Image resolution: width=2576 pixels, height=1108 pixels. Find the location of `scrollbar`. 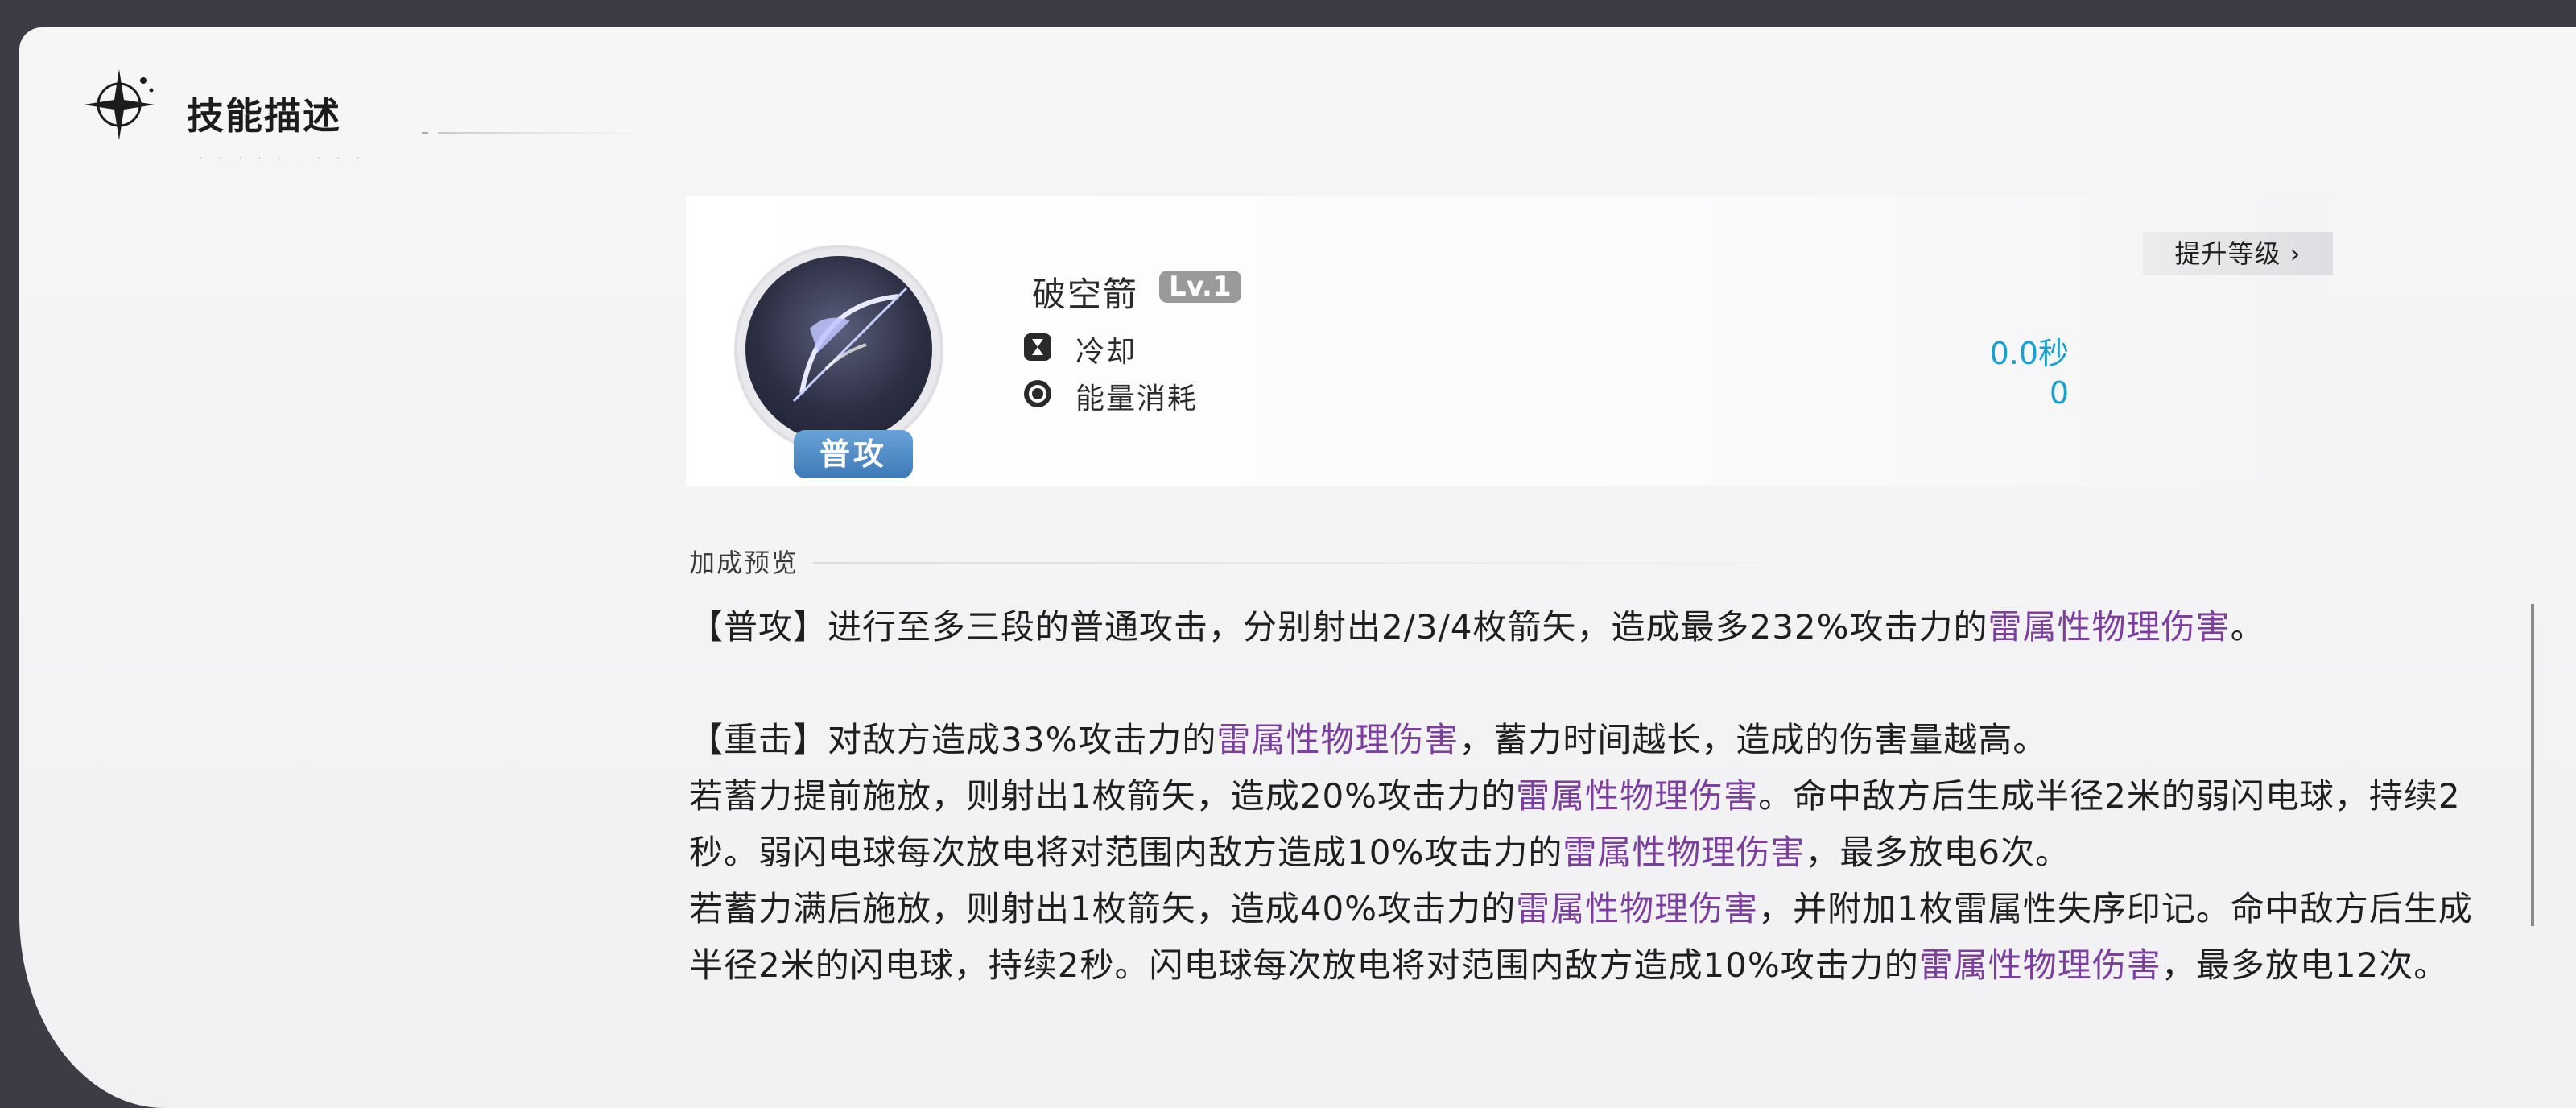

scrollbar is located at coordinates (2532, 765).